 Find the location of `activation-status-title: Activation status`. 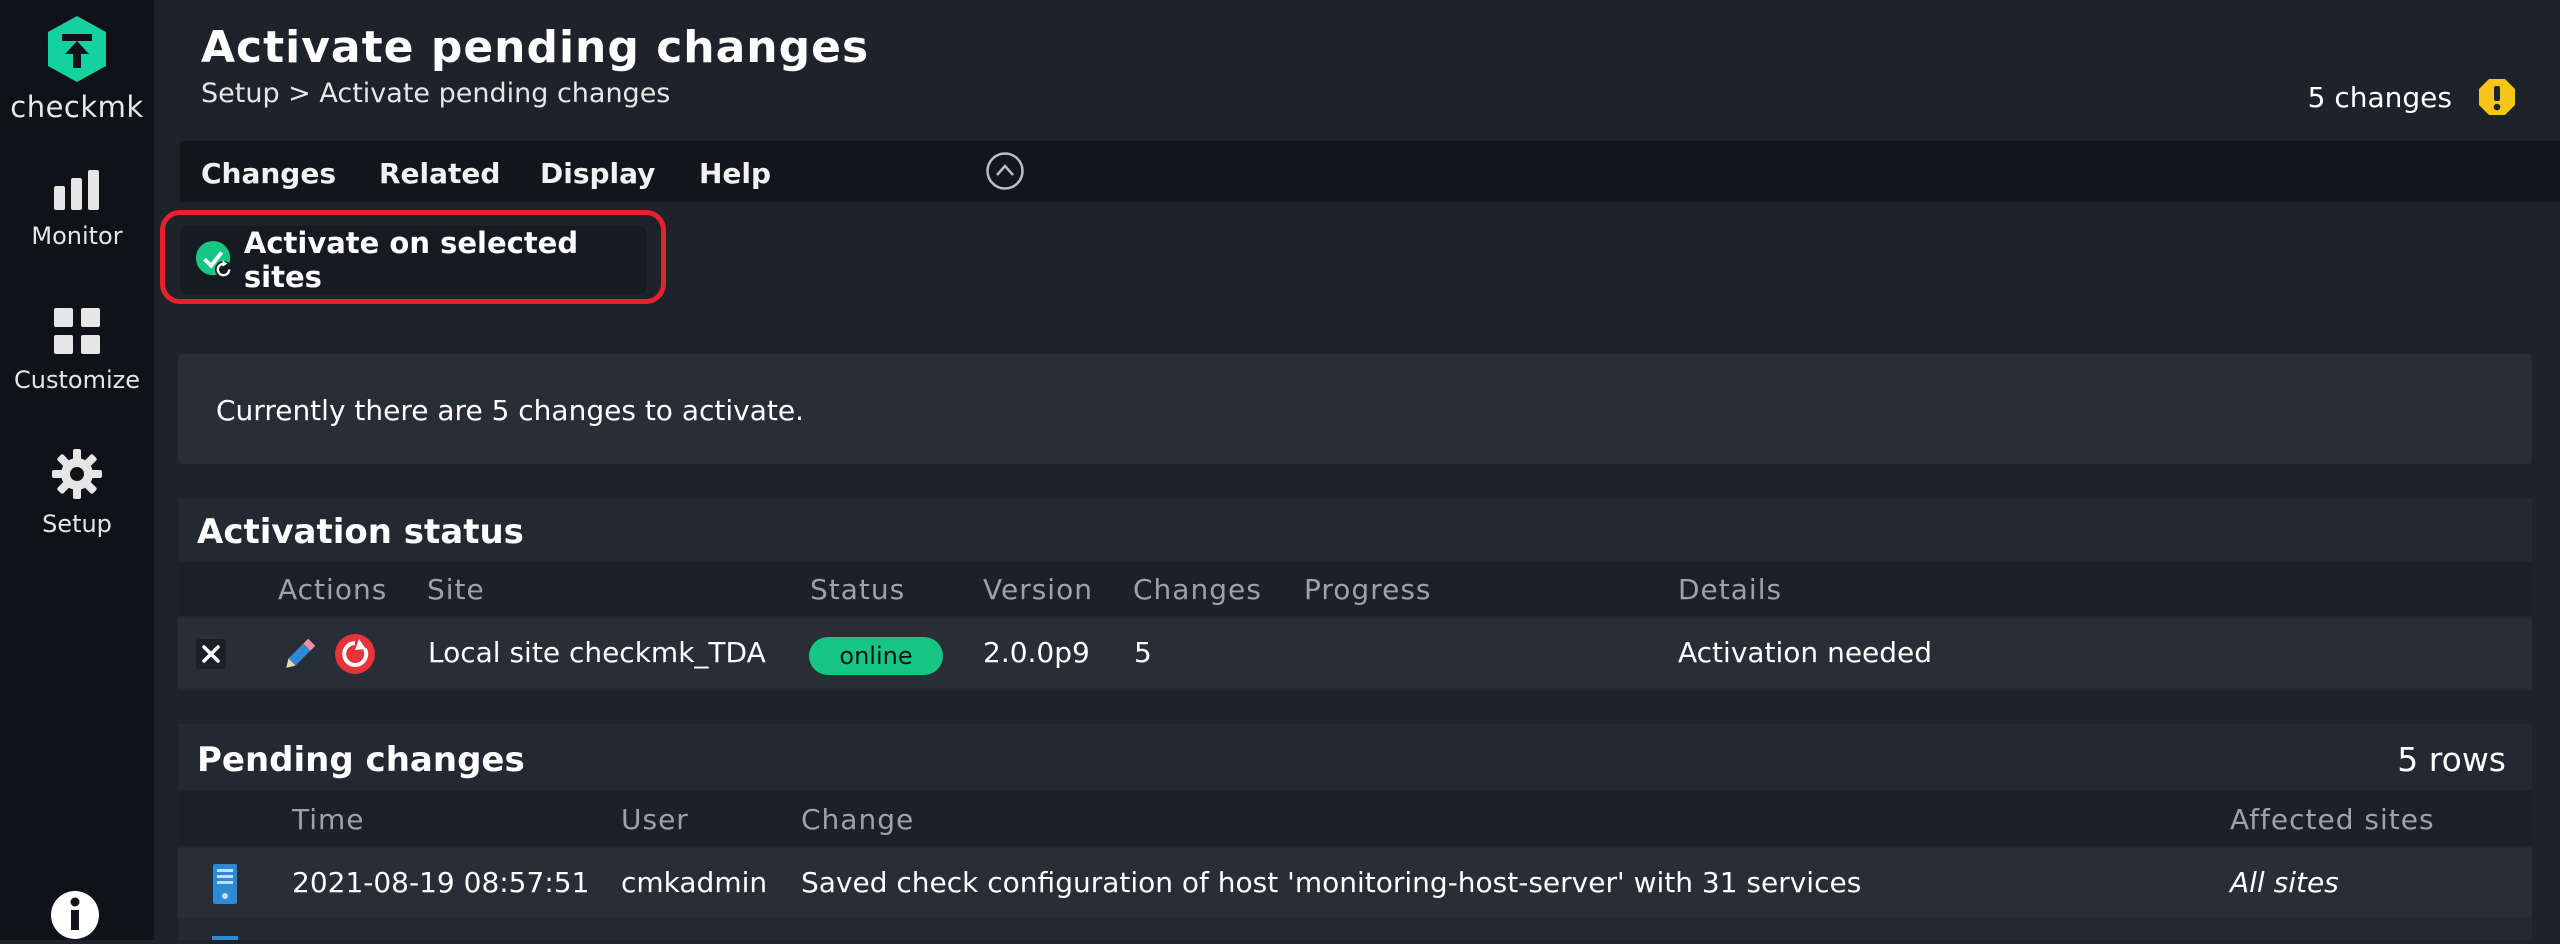

activation-status-title: Activation status is located at coordinates (360, 532).